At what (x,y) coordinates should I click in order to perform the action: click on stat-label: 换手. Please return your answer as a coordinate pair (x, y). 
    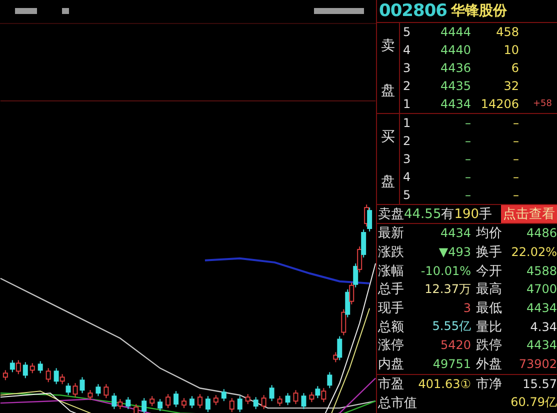
    Looking at the image, I should click on (489, 253).